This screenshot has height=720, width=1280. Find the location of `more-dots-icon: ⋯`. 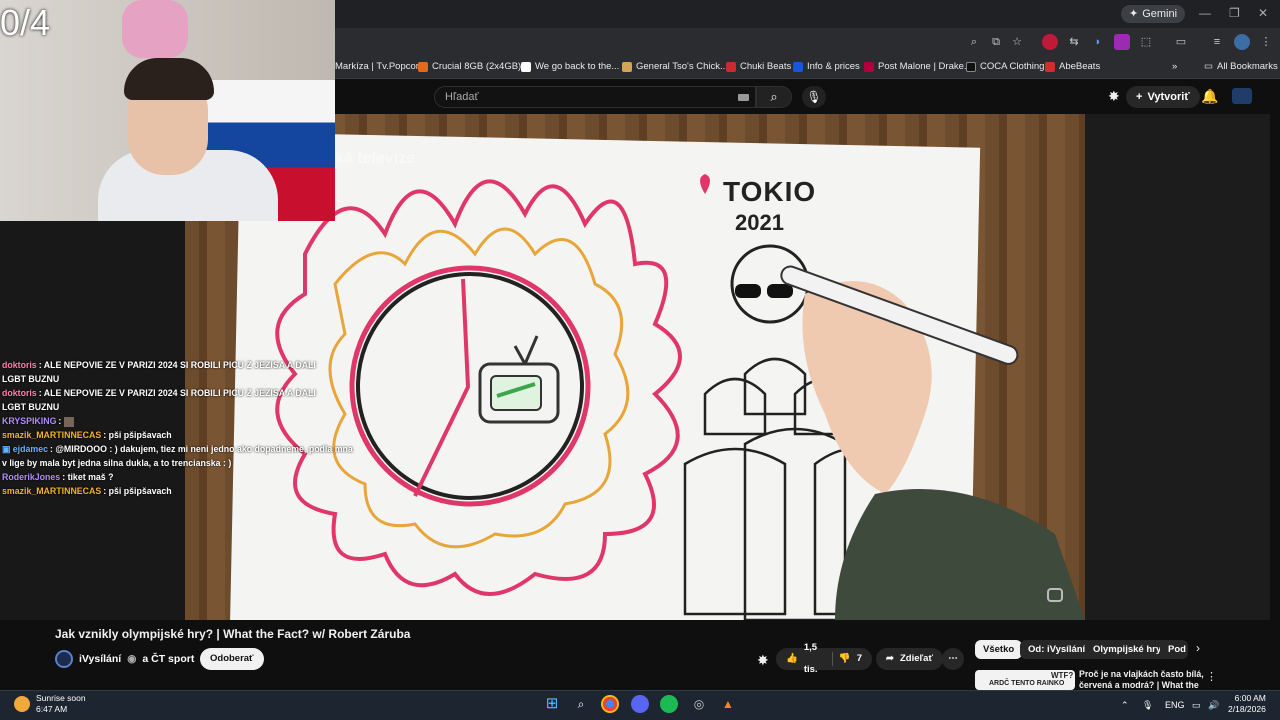

more-dots-icon: ⋯ is located at coordinates (953, 658).